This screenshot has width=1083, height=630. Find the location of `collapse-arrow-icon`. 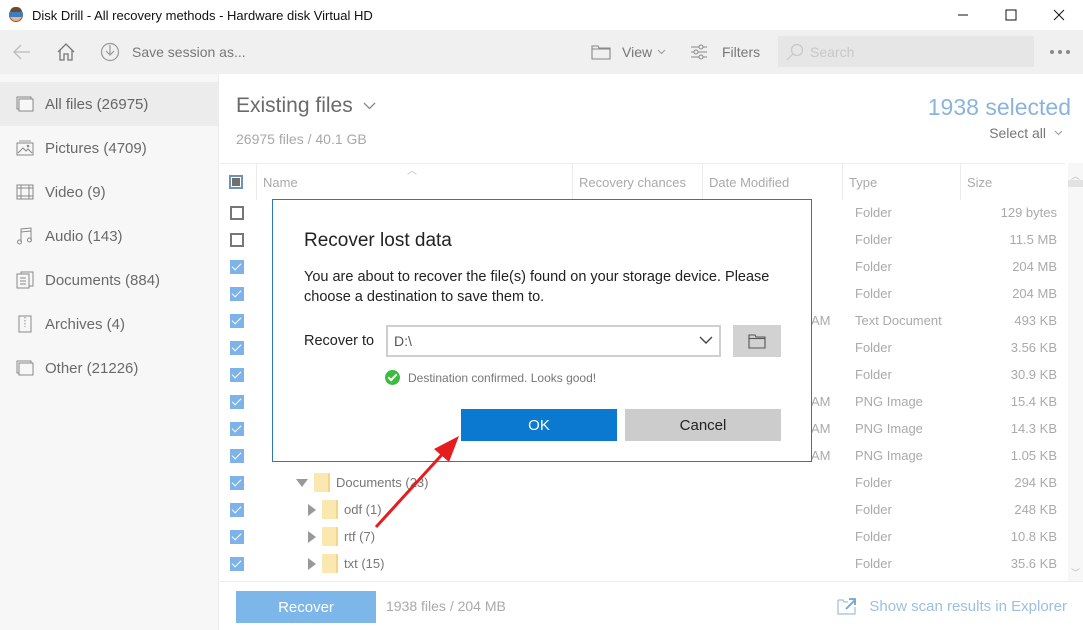

collapse-arrow-icon is located at coordinates (302, 482).